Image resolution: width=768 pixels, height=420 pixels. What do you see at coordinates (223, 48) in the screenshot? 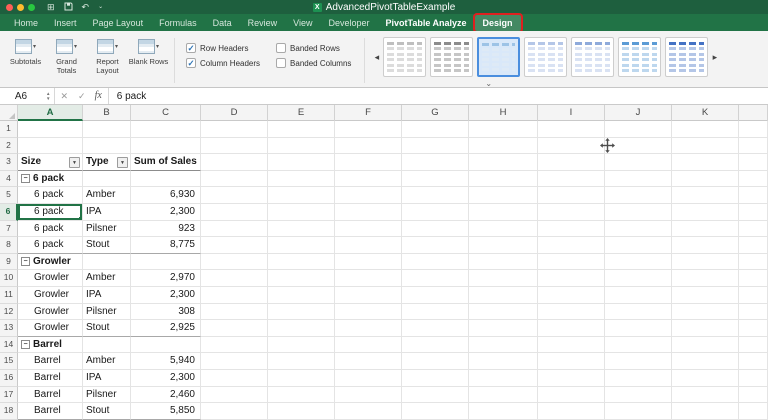
I see `checkbox-row-headers: ✓ Row Headers` at bounding box center [223, 48].